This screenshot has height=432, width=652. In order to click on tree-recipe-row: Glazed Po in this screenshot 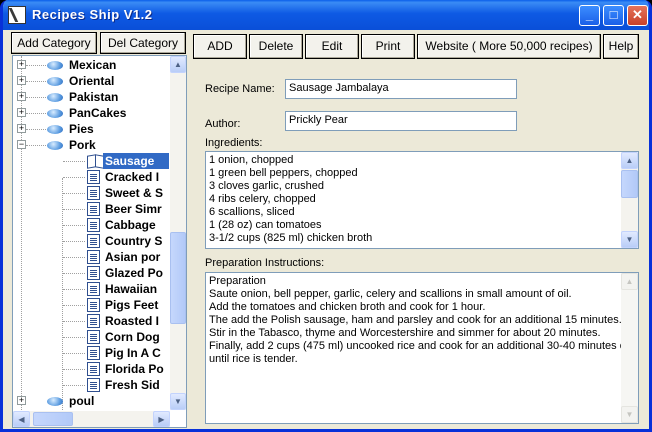, I will do `click(92, 273)`.